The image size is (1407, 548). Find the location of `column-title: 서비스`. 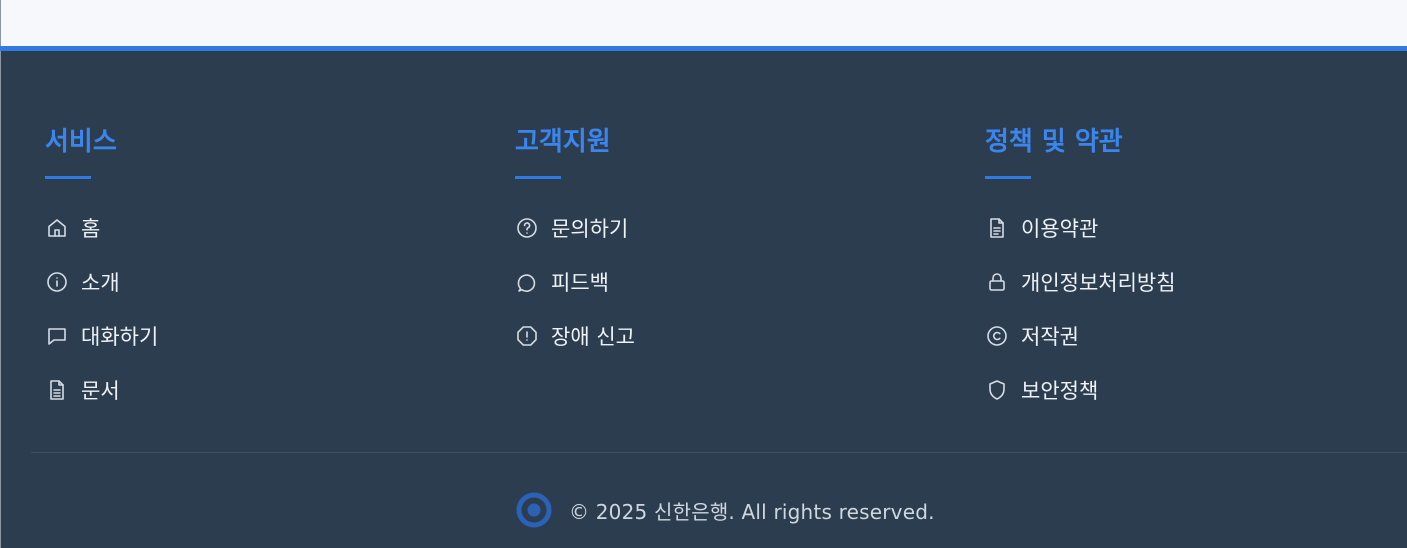

column-title: 서비스 is located at coordinates (81, 142).